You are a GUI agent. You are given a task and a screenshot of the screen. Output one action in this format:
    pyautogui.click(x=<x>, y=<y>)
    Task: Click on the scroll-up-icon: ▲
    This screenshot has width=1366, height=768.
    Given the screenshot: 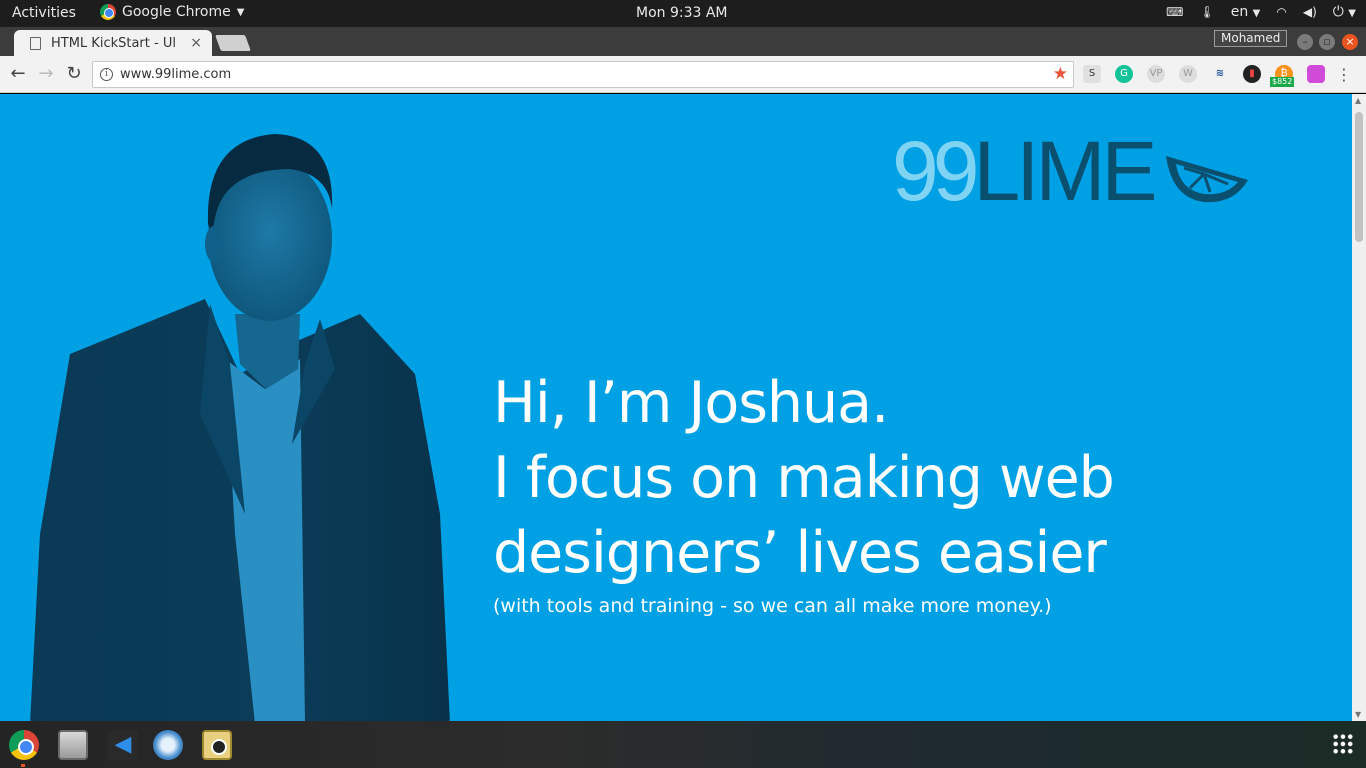 What is the action you would take?
    pyautogui.click(x=1358, y=100)
    